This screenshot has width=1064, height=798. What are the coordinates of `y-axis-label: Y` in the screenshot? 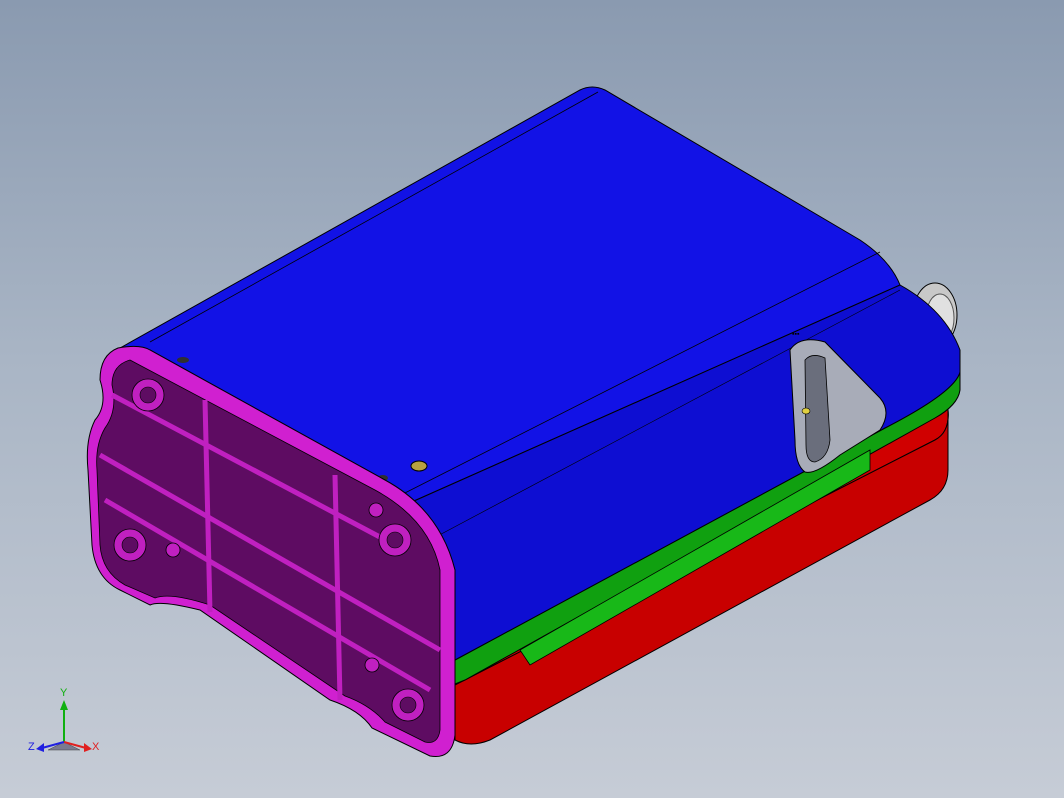 It's located at (64, 693).